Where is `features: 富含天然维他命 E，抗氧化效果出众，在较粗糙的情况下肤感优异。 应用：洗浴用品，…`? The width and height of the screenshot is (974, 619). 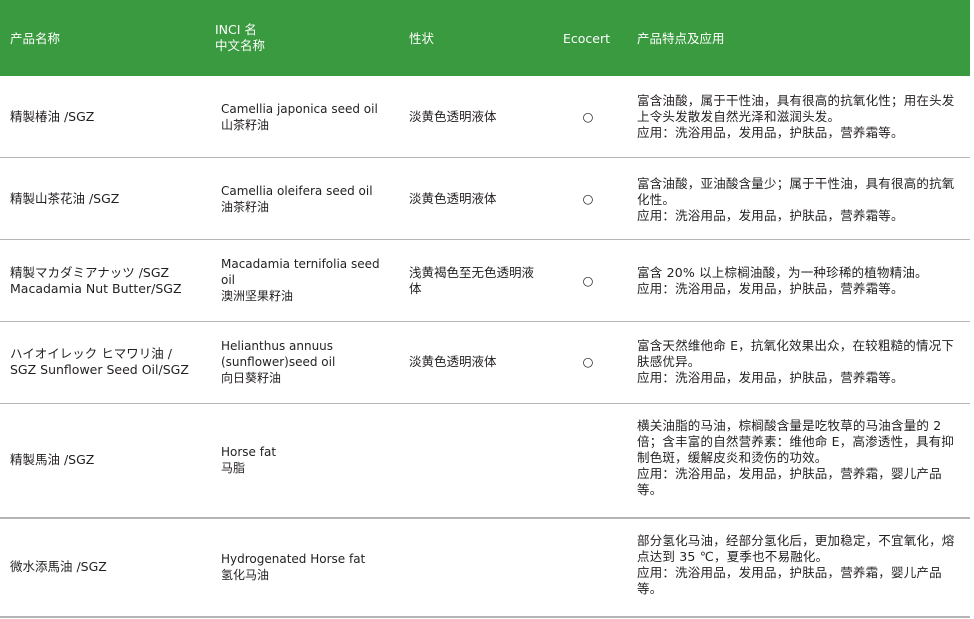 features: 富含天然维他命 E，抗氧化效果出众，在较粗糙的情况下肤感优异。 应用：洗浴用品，… is located at coordinates (796, 361).